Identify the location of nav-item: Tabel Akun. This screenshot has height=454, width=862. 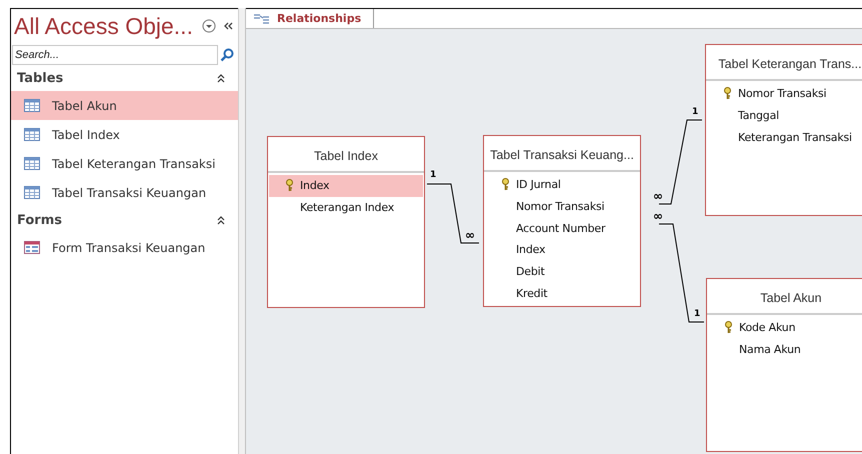
(124, 105).